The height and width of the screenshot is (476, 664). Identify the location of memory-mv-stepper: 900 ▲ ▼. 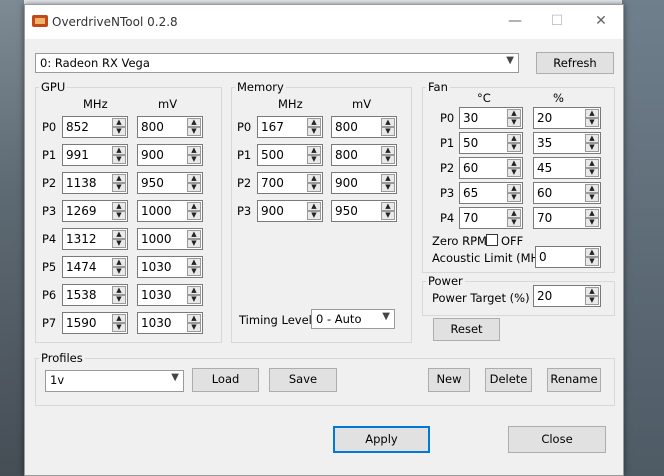
(364, 183).